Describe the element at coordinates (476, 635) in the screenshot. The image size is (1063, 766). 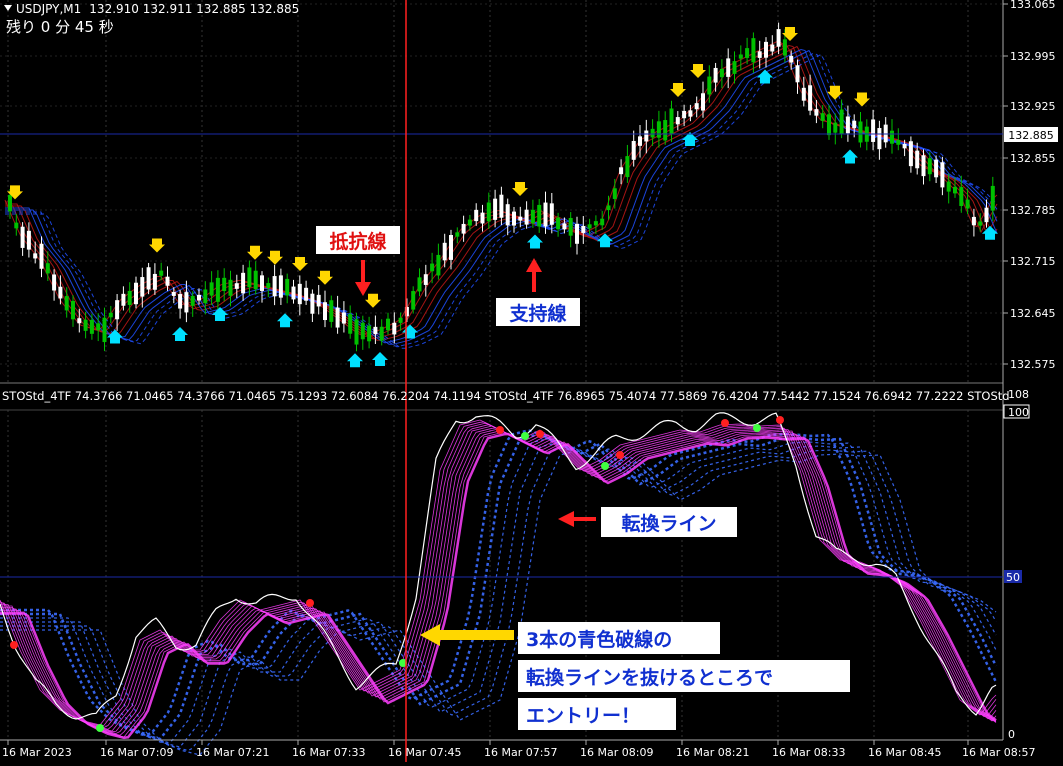
I see `entry-arrow-icon` at that location.